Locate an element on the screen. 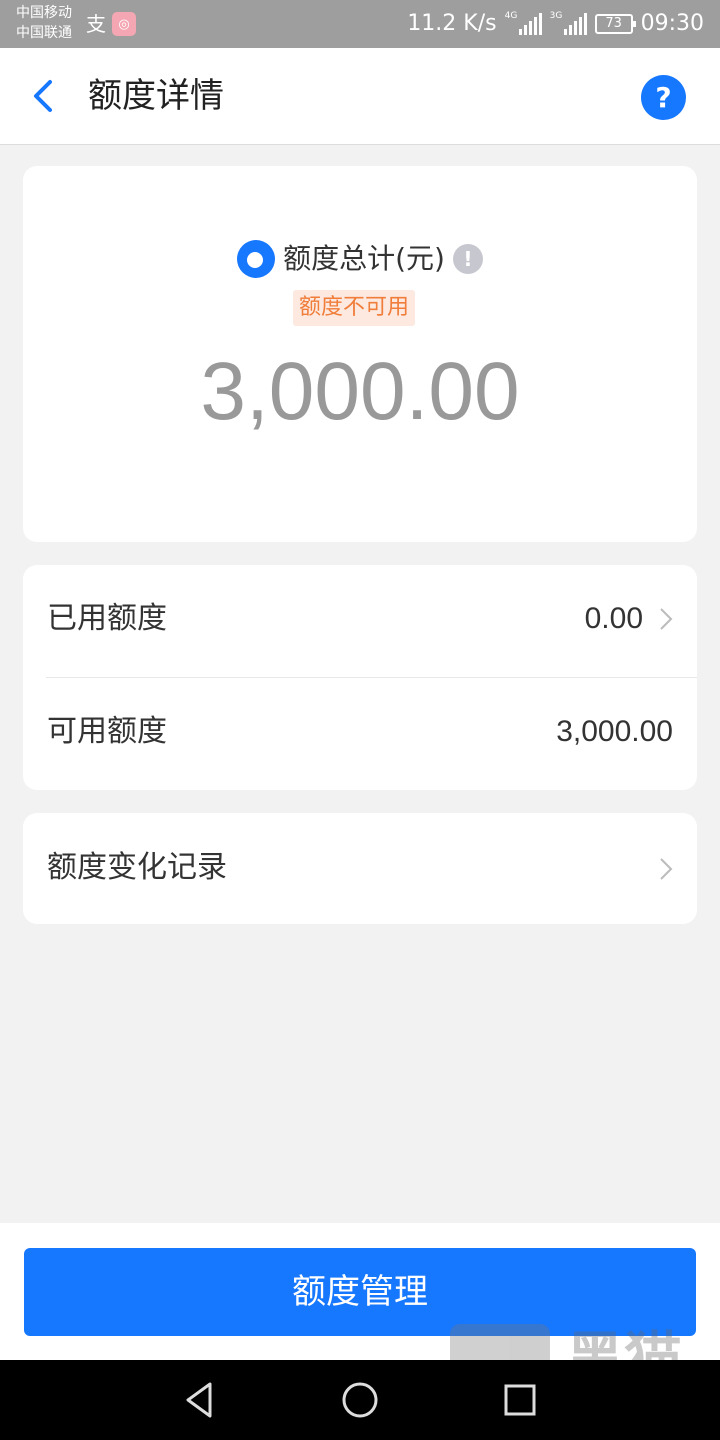 The width and height of the screenshot is (720, 1440). help-button: ? is located at coordinates (663, 97).